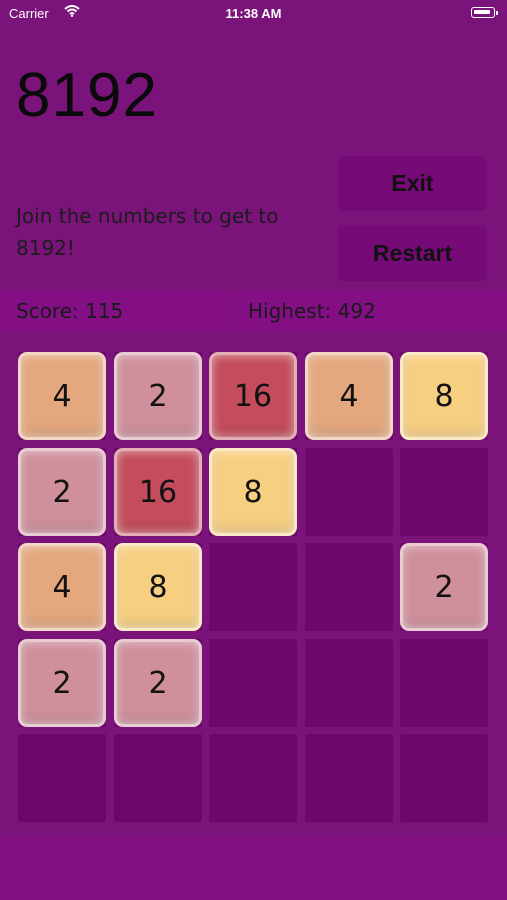 This screenshot has height=900, width=507. Describe the element at coordinates (412, 253) in the screenshot. I see `restart-button: Restart` at that location.